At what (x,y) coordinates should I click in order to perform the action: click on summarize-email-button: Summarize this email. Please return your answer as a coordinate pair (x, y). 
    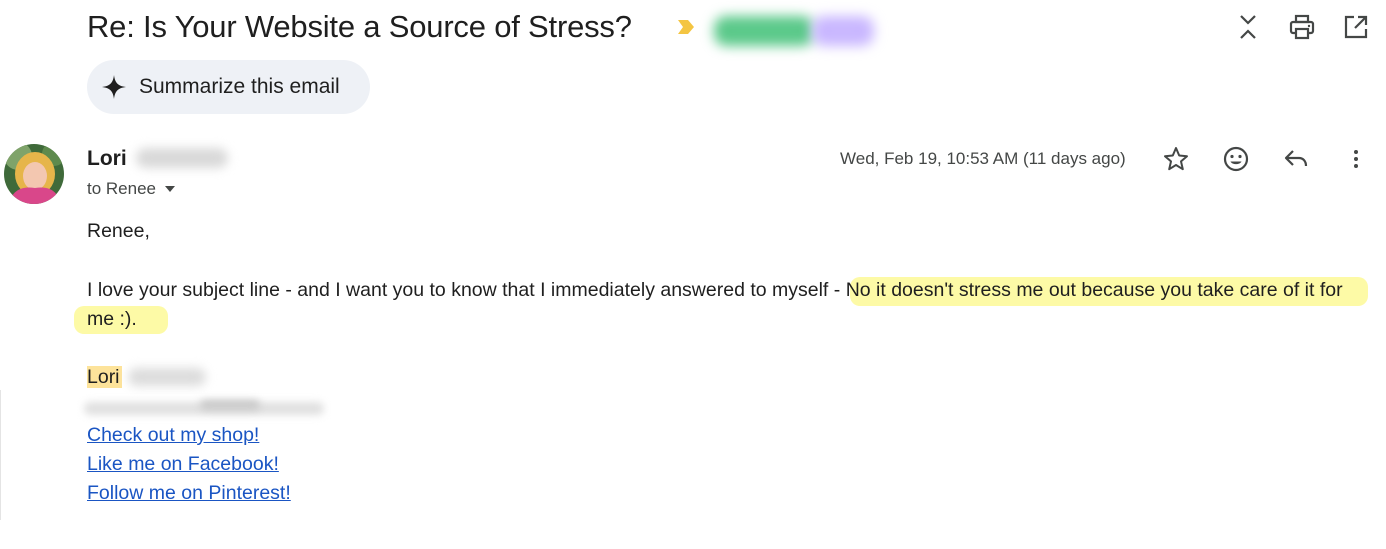
    Looking at the image, I should click on (228, 87).